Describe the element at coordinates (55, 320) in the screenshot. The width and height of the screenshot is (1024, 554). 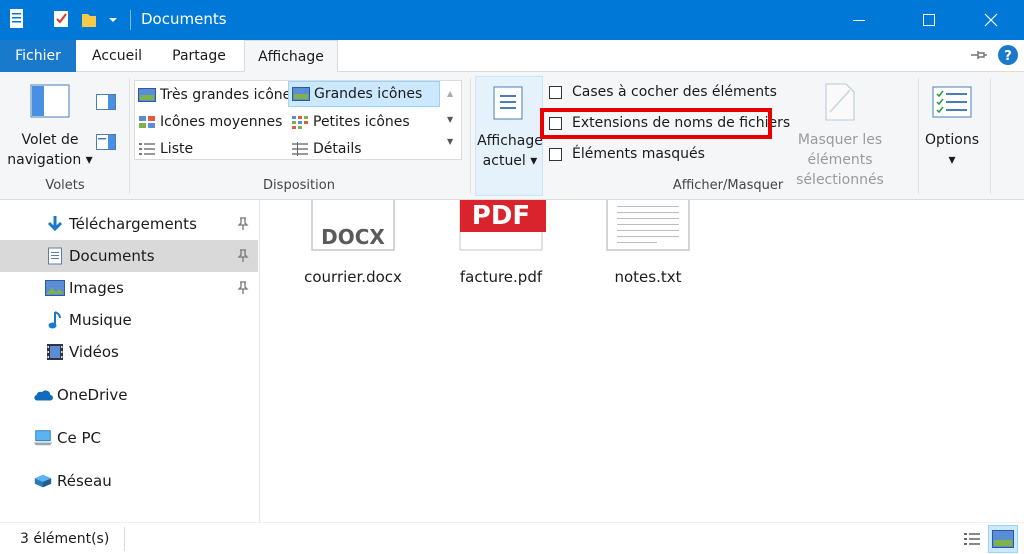
I see `music-icon` at that location.